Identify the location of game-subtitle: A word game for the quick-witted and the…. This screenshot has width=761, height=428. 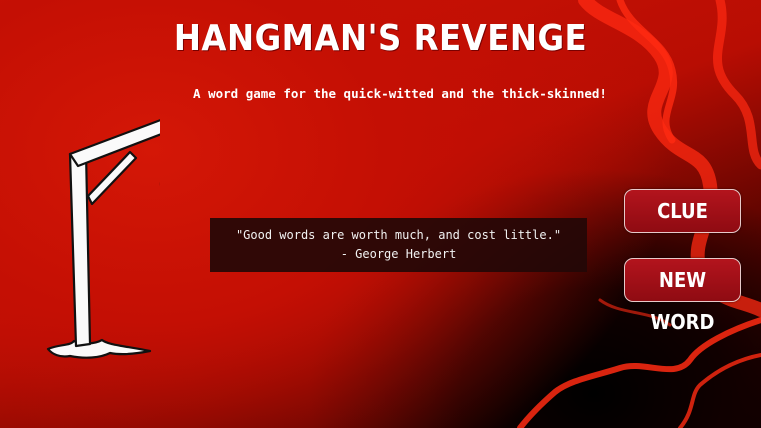
(400, 93).